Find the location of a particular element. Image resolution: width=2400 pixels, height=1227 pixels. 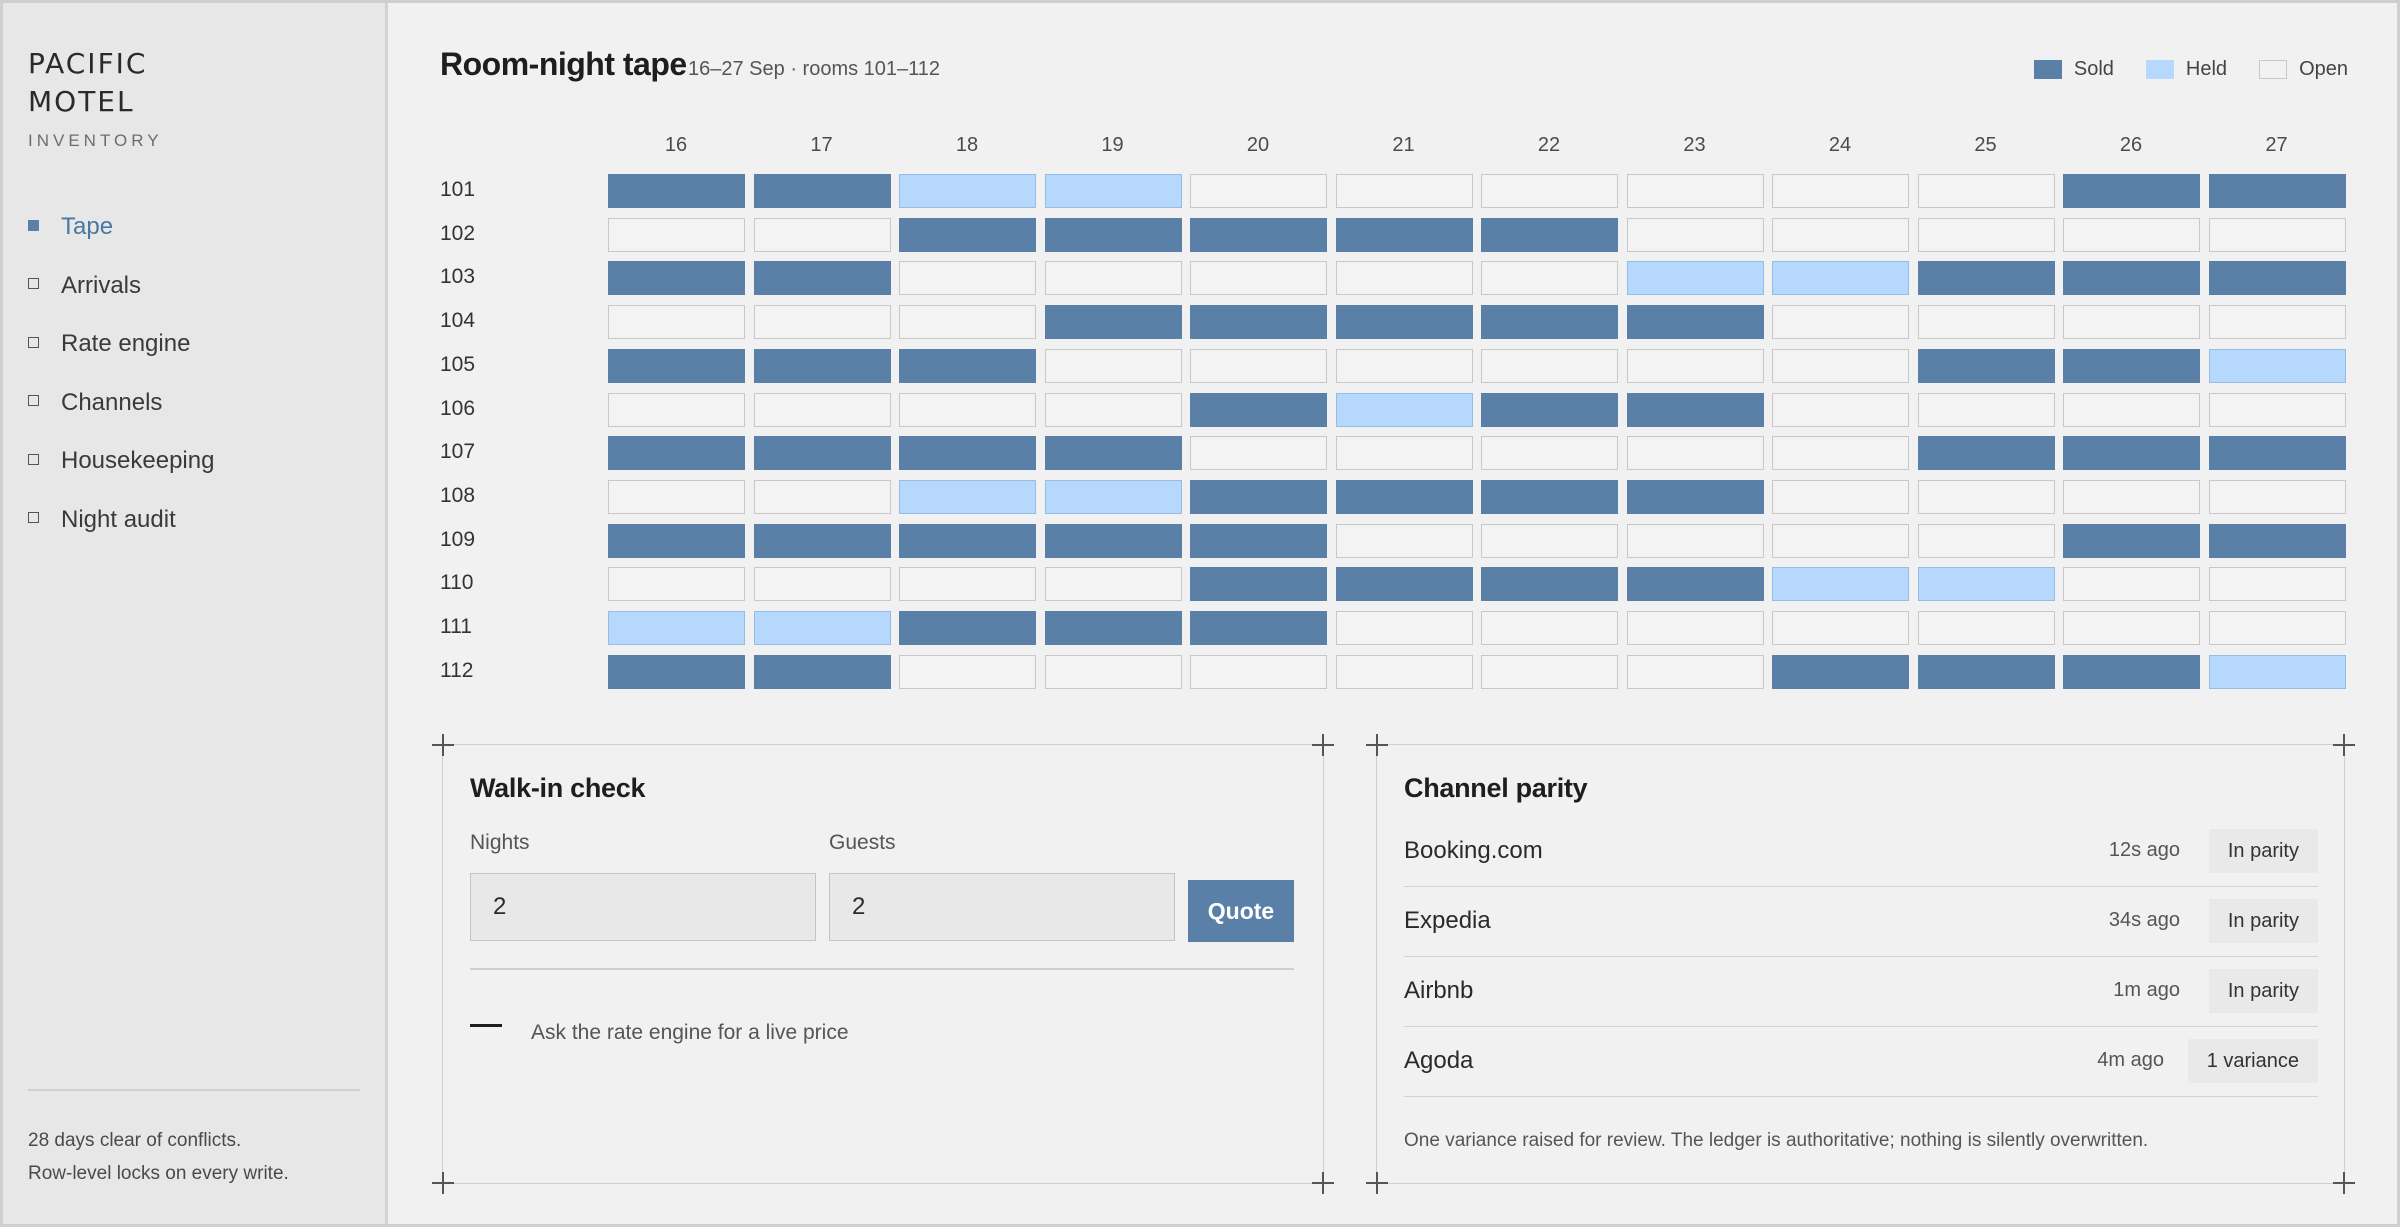

nights-input: 2 is located at coordinates (643, 907).